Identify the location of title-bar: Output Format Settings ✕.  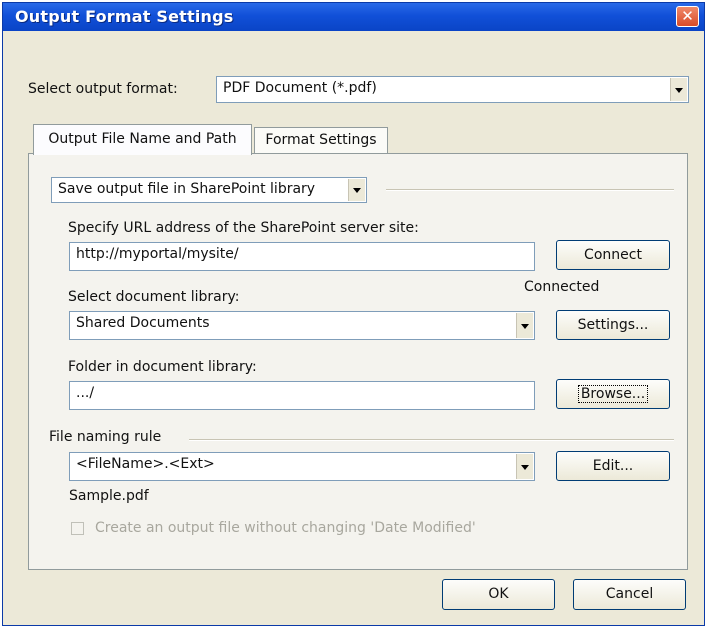
(353, 17).